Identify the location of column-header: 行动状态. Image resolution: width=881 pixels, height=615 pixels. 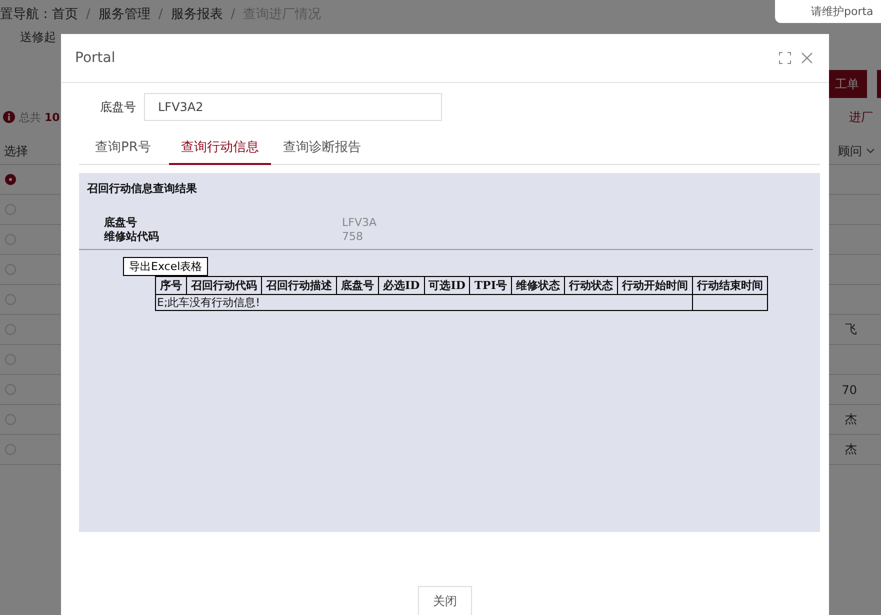
(591, 285).